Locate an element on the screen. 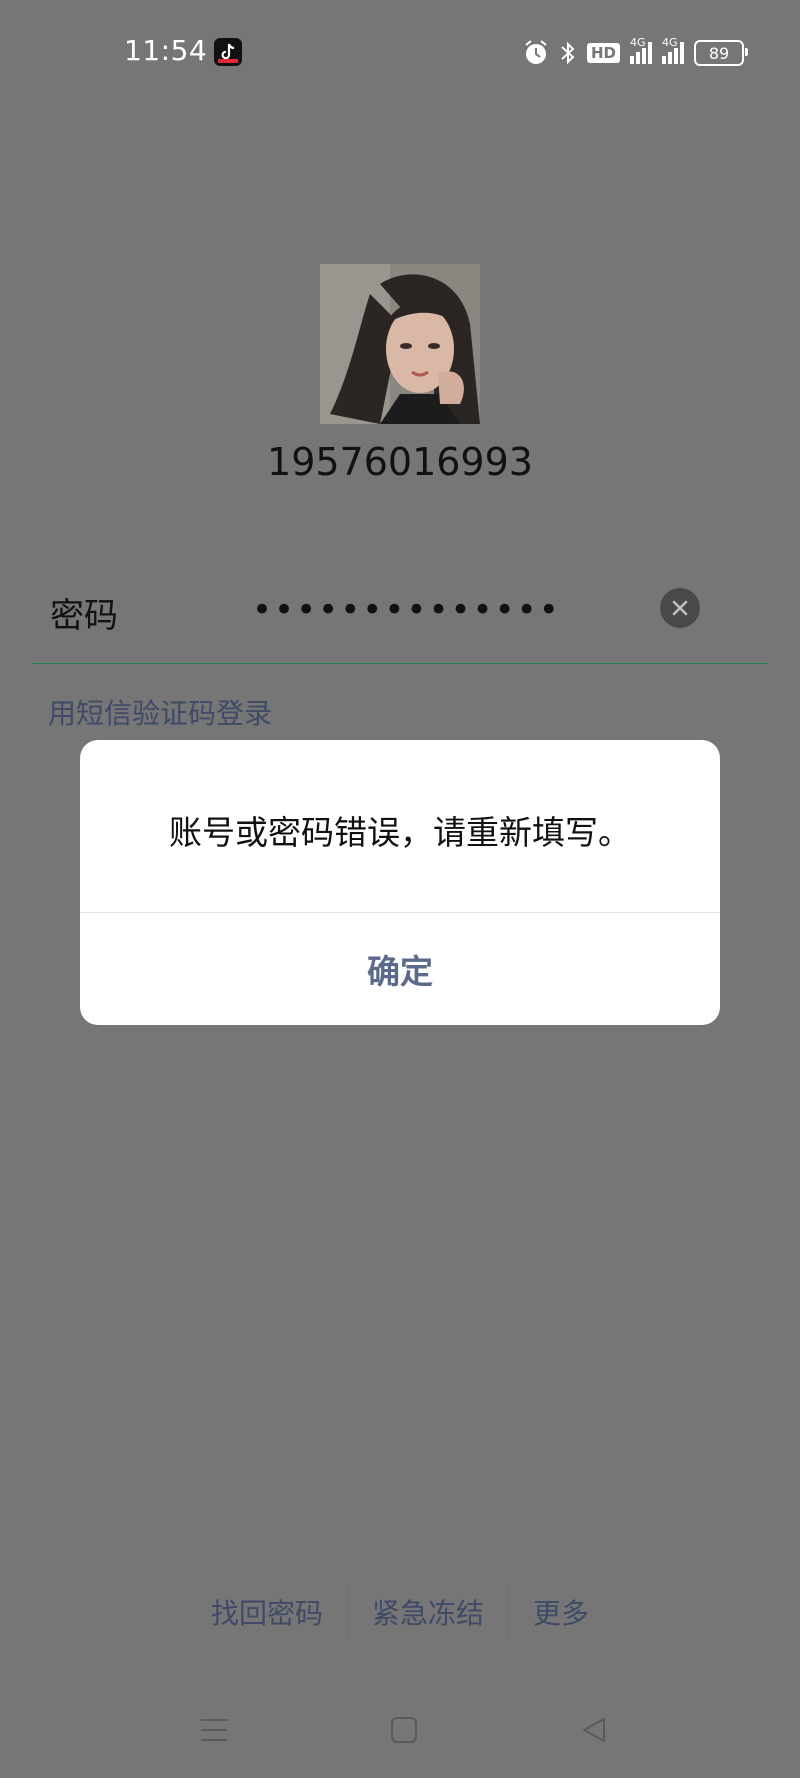  menu-button is located at coordinates (214, 1730).